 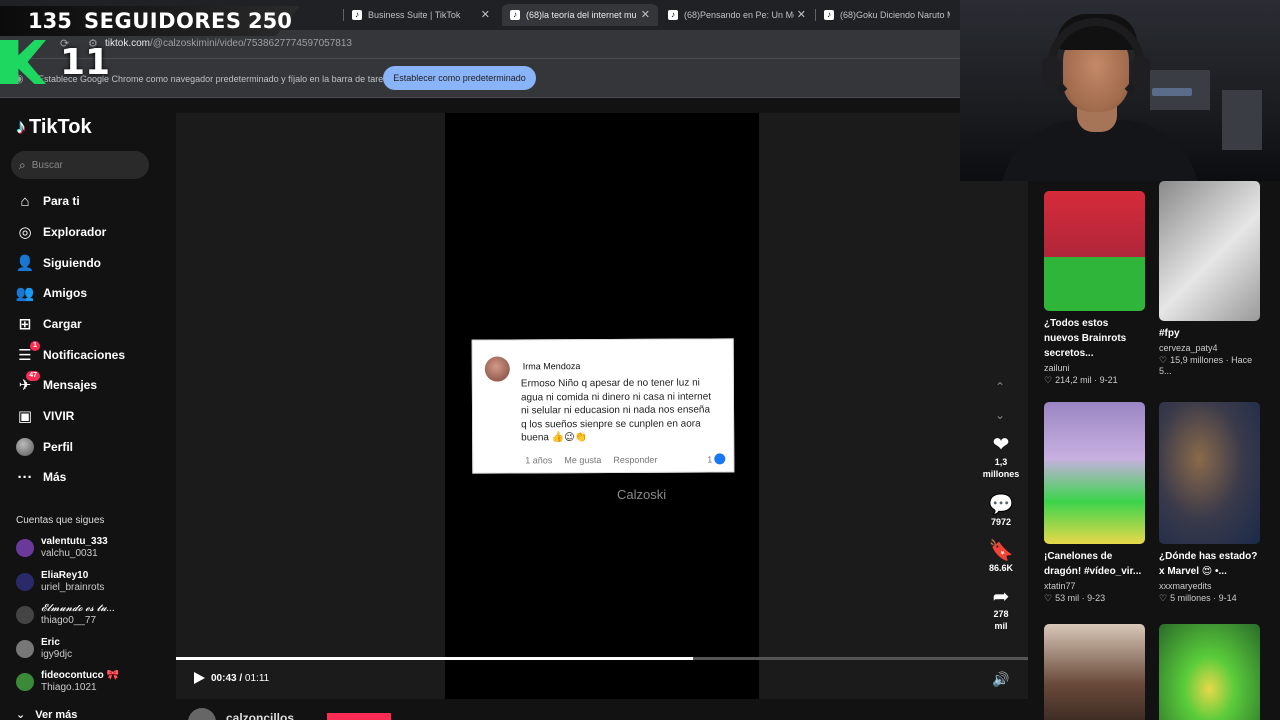 What do you see at coordinates (1000, 679) in the screenshot?
I see `volume-icon: 🔊` at bounding box center [1000, 679].